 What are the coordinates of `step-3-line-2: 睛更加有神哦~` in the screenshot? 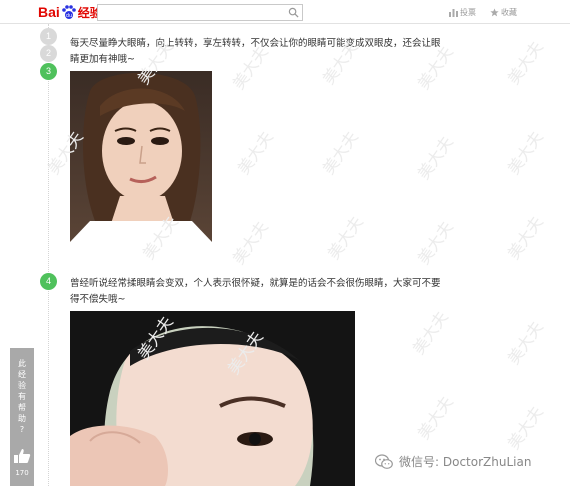 It's located at (102, 59).